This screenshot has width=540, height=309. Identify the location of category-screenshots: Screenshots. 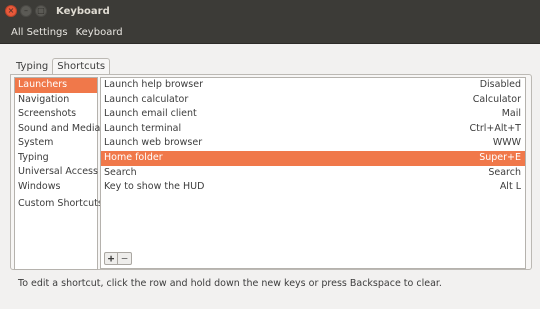
(56, 114).